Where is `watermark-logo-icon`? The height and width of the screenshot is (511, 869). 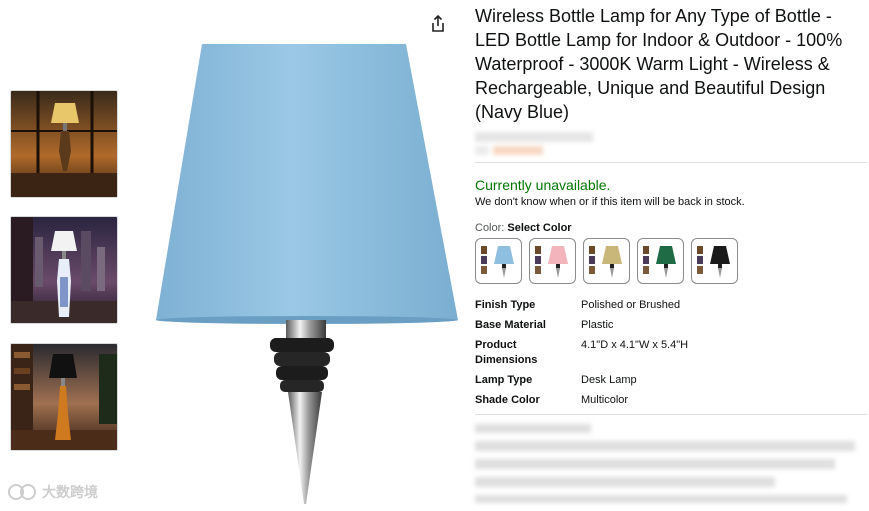 watermark-logo-icon is located at coordinates (22, 492).